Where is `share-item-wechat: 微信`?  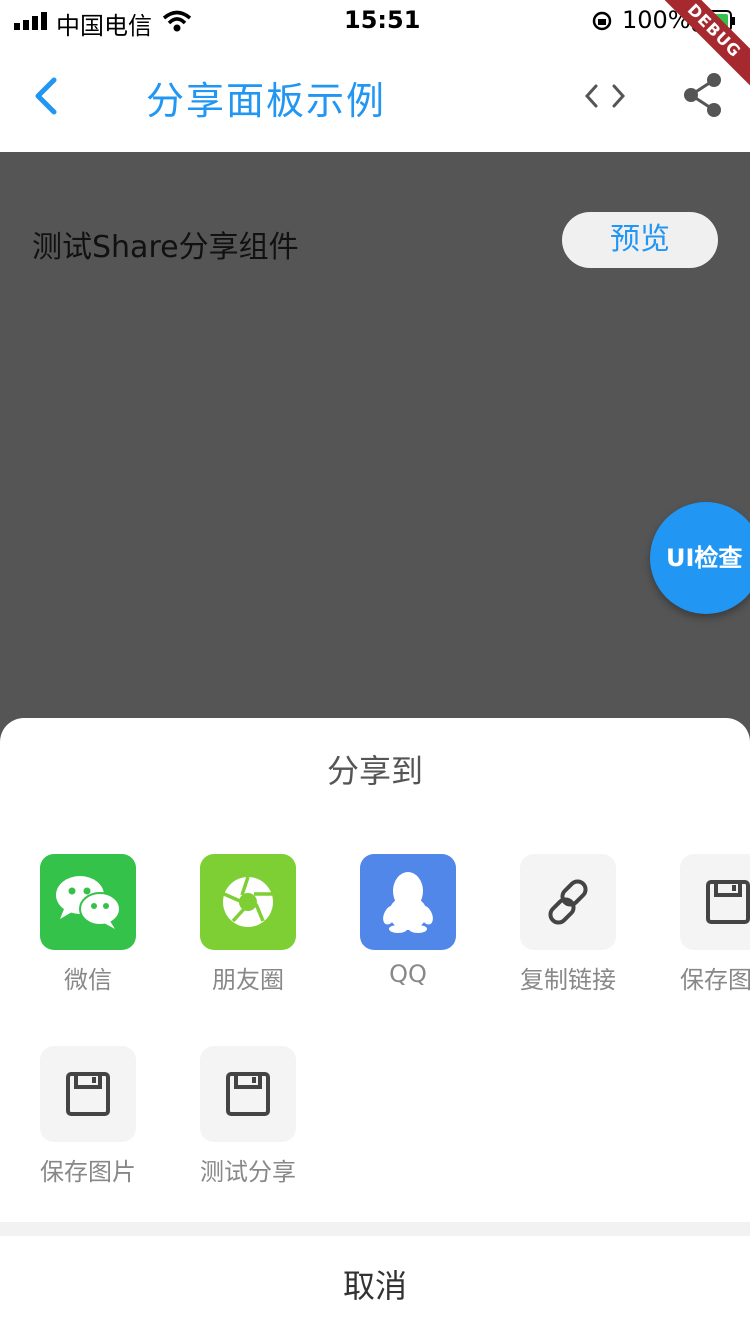
share-item-wechat: 微信 is located at coordinates (88, 924).